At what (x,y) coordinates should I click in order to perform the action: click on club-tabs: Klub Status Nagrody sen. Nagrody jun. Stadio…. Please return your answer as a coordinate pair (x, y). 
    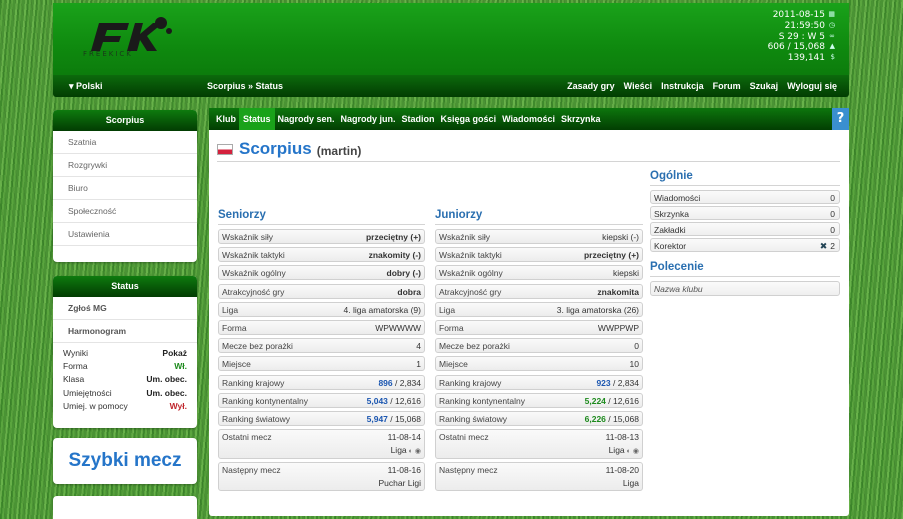
    Looking at the image, I should click on (529, 119).